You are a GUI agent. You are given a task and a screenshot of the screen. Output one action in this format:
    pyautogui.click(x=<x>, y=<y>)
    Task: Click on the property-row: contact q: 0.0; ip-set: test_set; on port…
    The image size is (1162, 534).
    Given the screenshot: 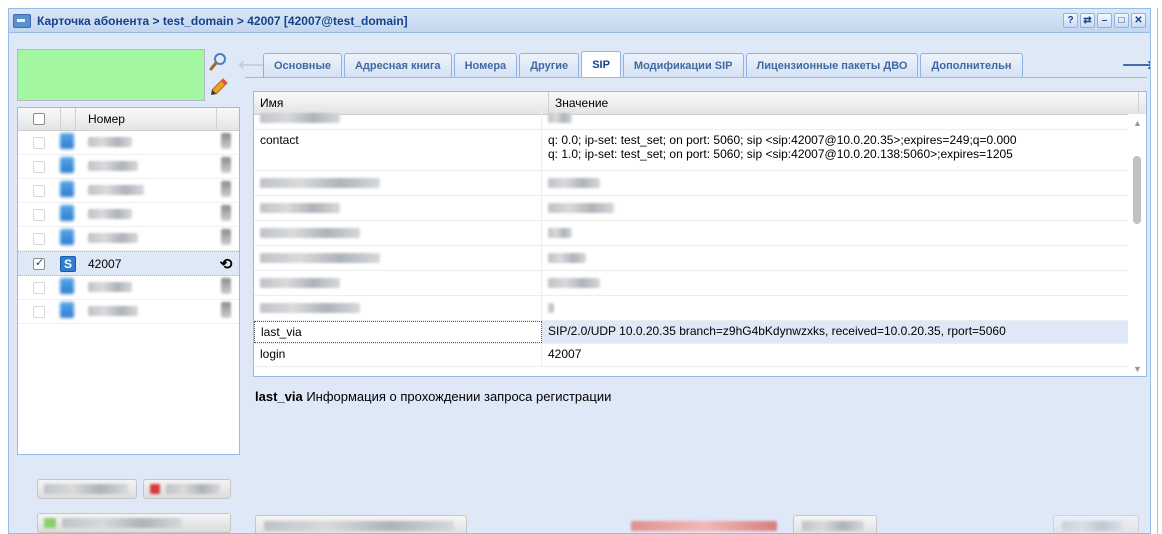 What is the action you would take?
    pyautogui.click(x=700, y=150)
    